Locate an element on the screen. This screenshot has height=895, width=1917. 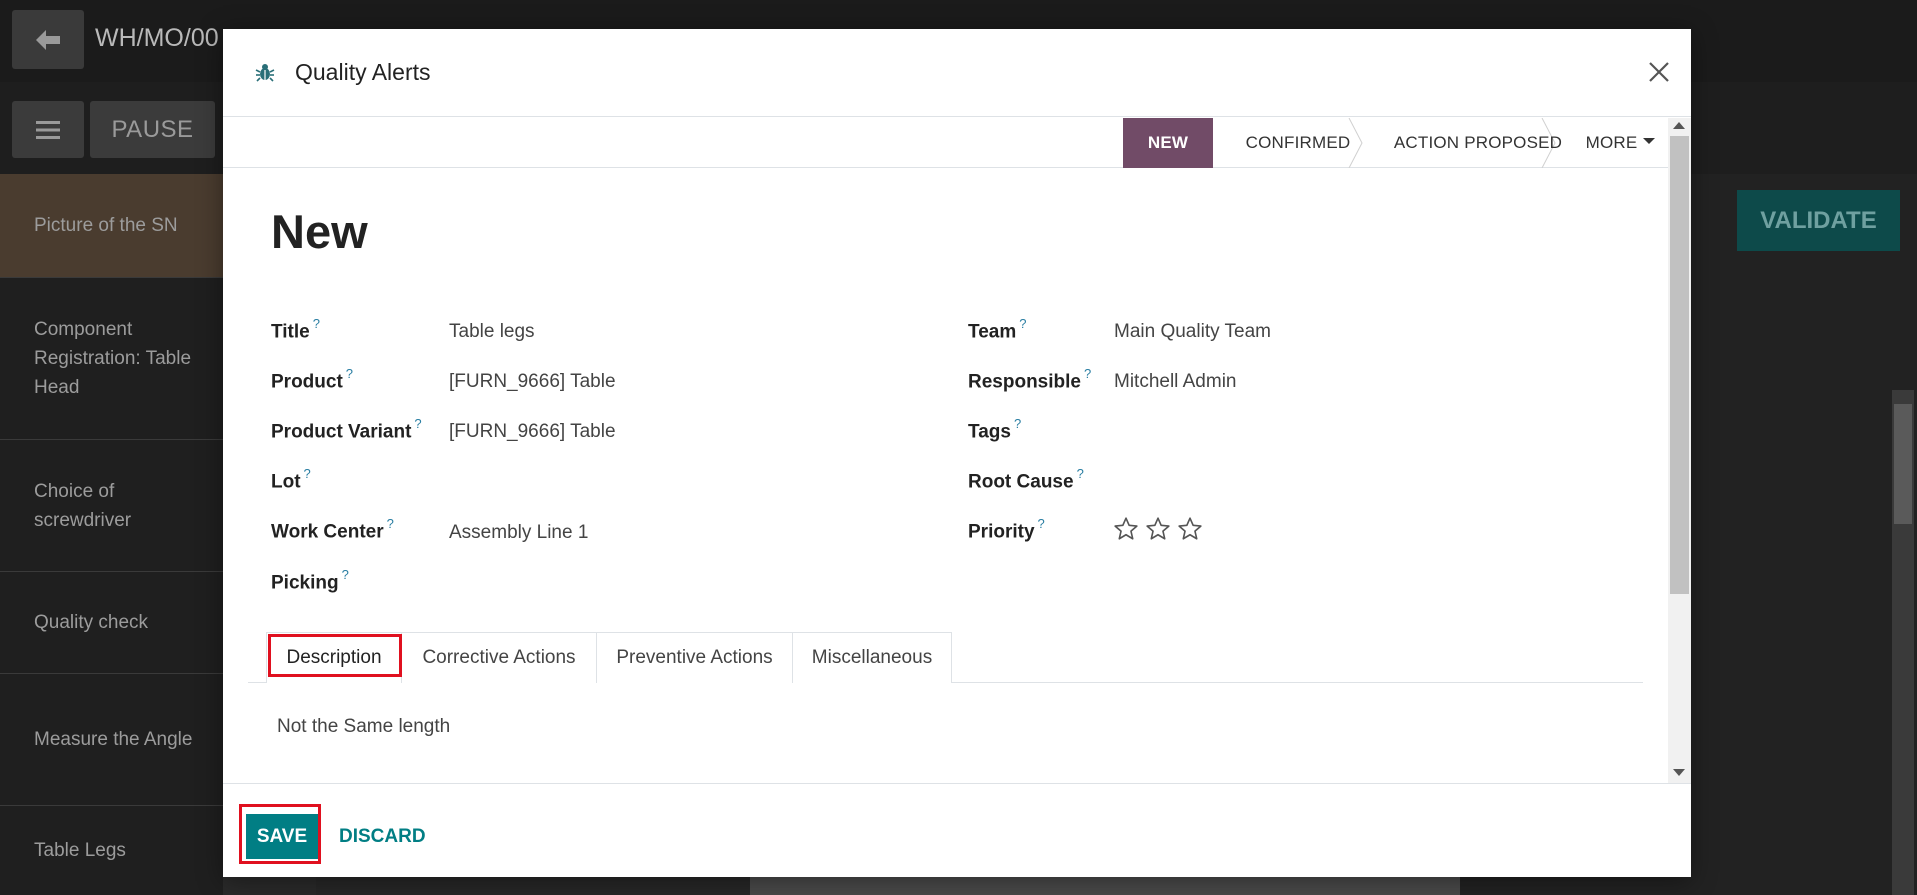
team-field: Main Quality Team is located at coordinates (1192, 332).